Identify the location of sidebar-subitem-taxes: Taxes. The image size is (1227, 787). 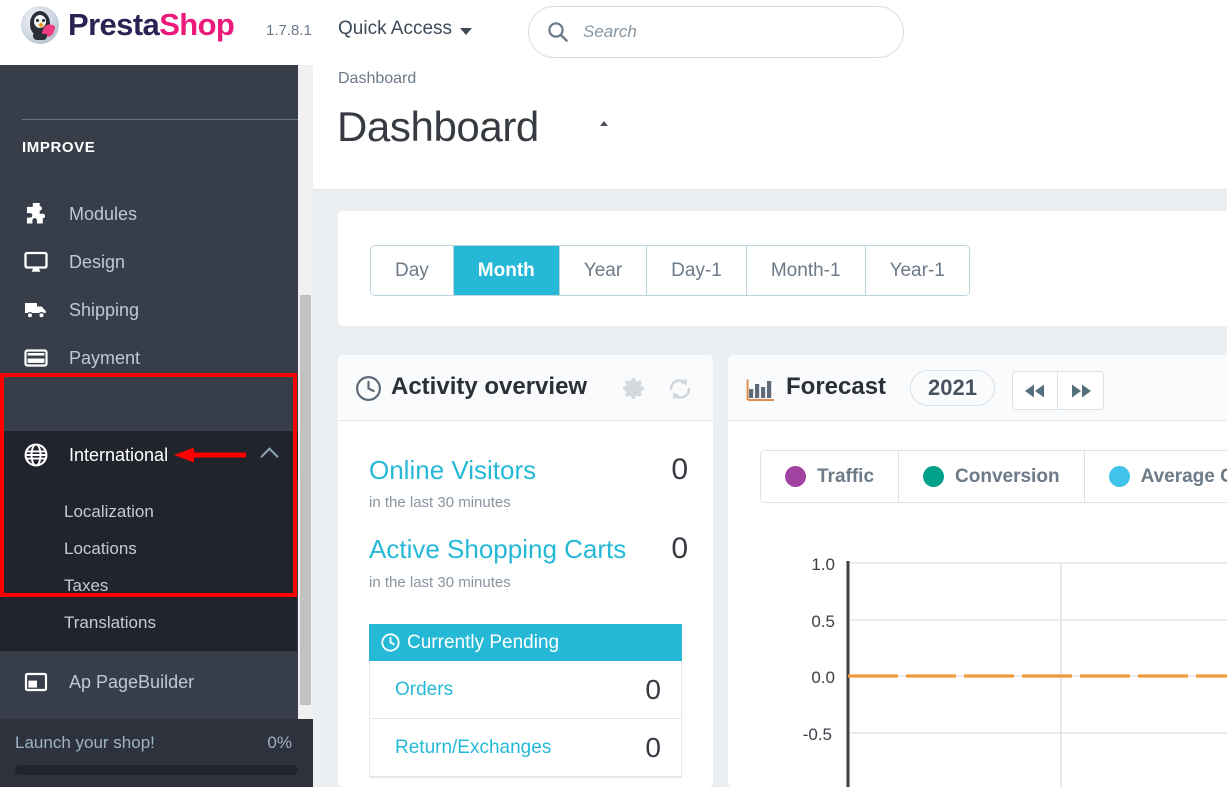
(86, 585).